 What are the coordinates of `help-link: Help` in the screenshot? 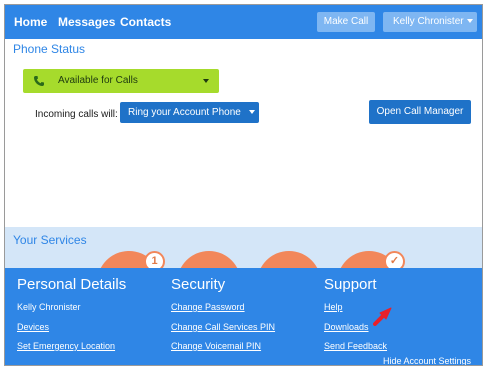 It's located at (333, 307).